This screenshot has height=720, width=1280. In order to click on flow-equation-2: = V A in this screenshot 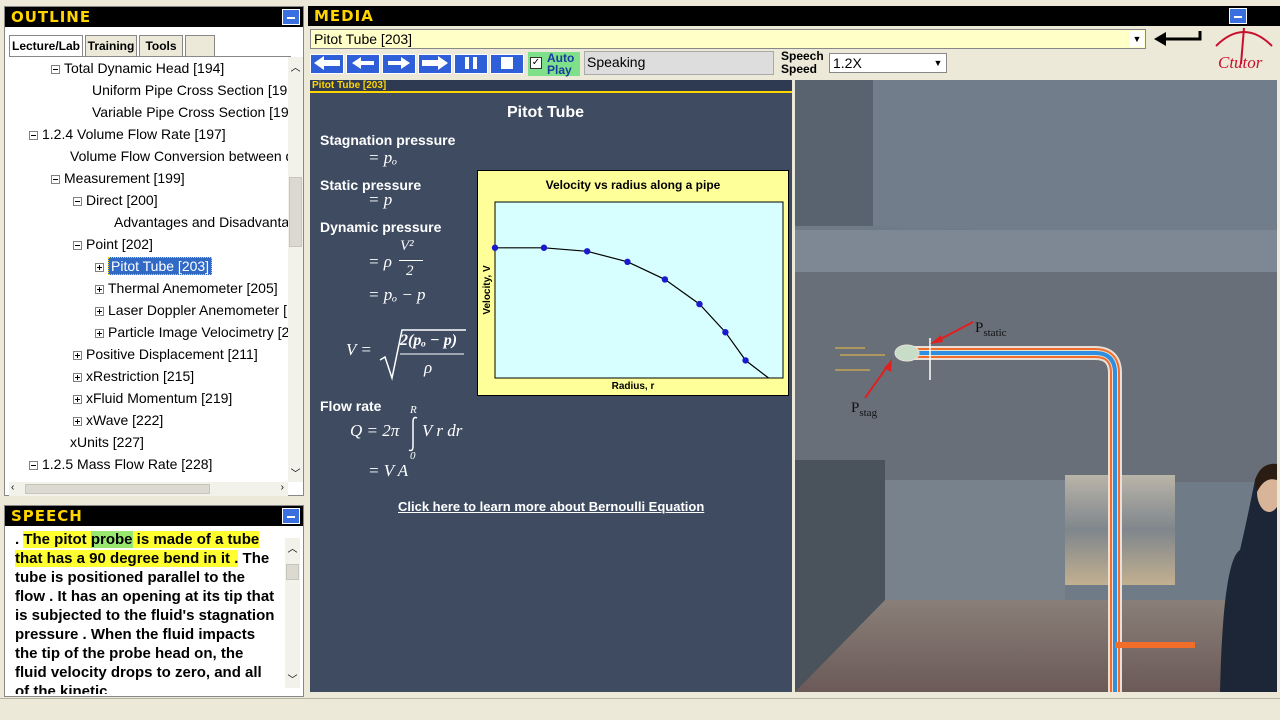, I will do `click(388, 470)`.